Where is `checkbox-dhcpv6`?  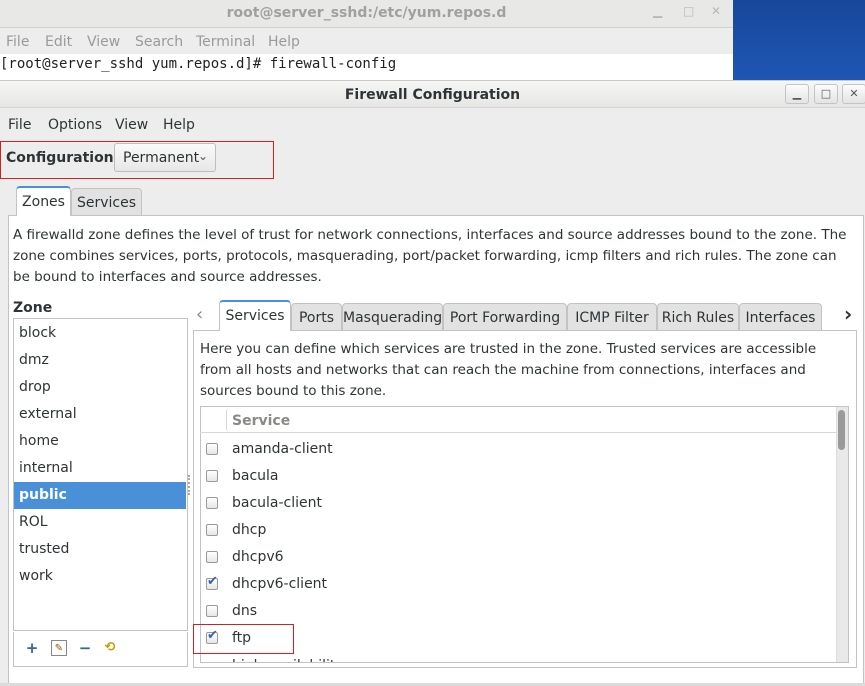 checkbox-dhcpv6 is located at coordinates (212, 557).